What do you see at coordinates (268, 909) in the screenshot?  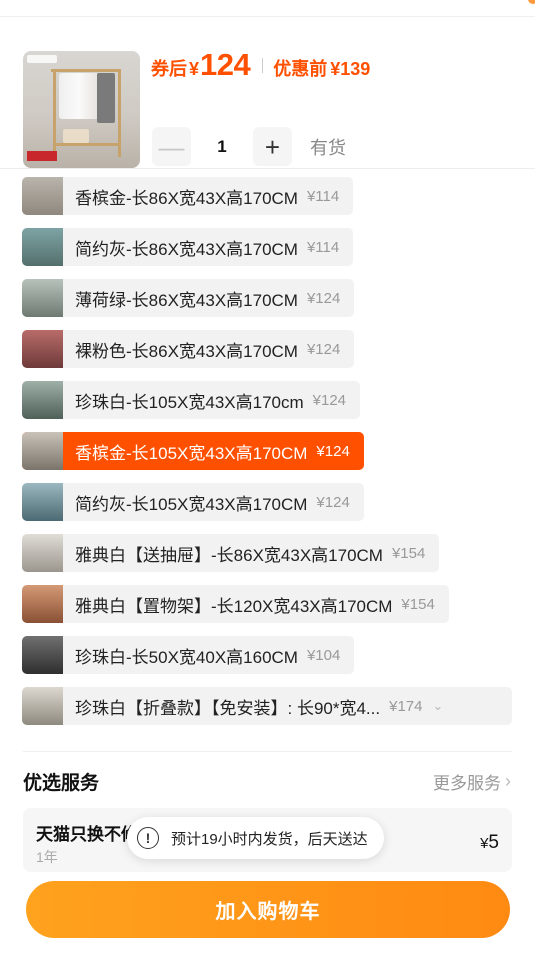 I see `add-to-cart-button: 加入购物车` at bounding box center [268, 909].